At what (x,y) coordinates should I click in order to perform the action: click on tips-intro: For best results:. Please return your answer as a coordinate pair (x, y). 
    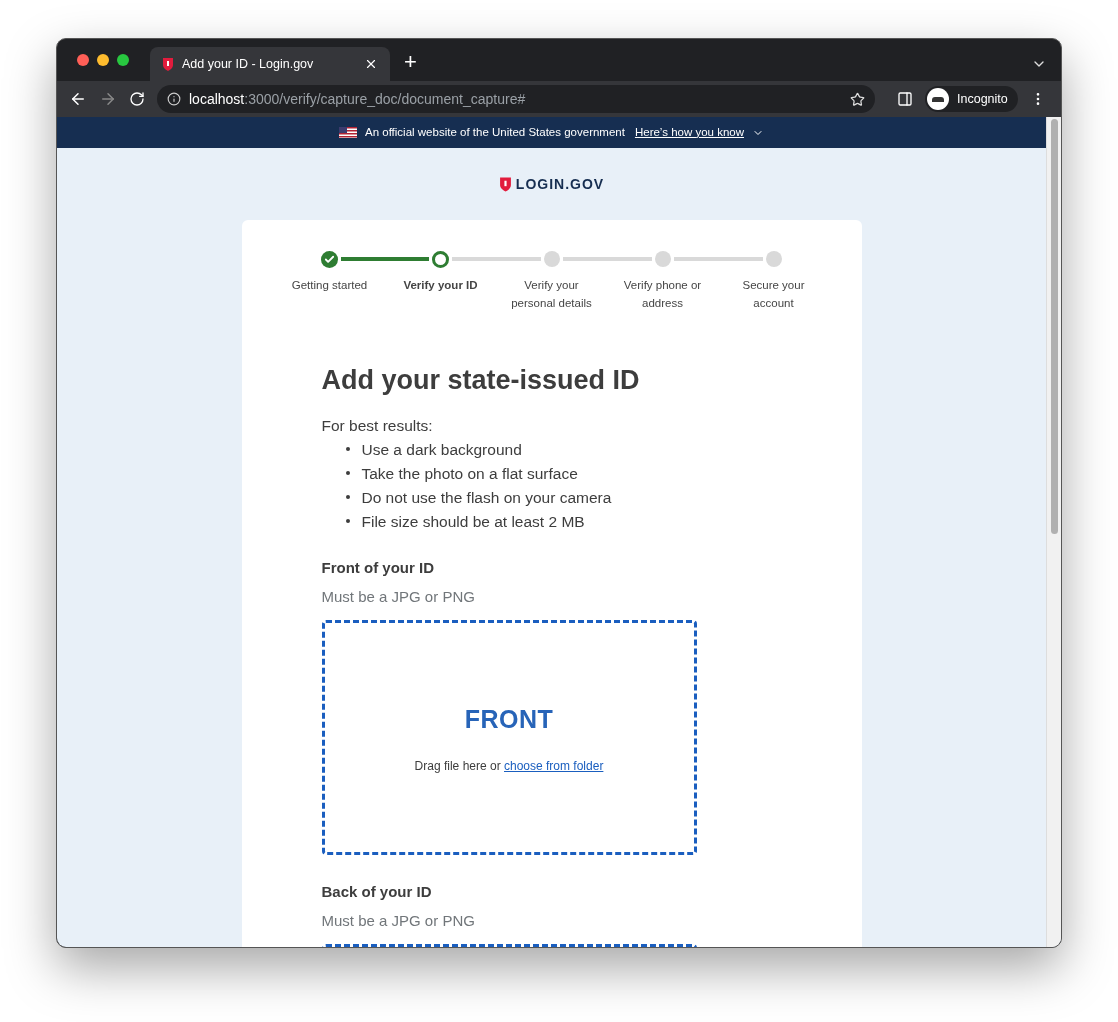
    Looking at the image, I should click on (377, 426).